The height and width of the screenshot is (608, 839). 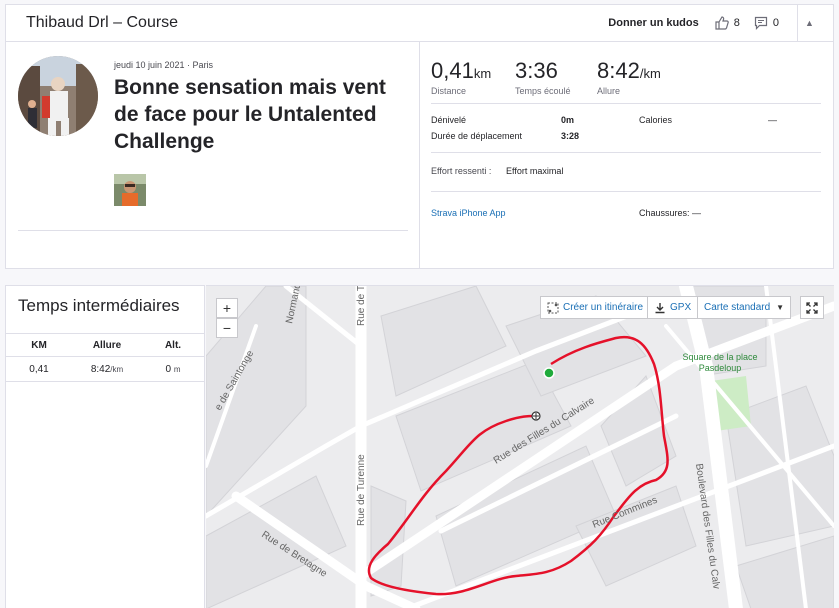 What do you see at coordinates (660, 307) in the screenshot?
I see `download-icon` at bounding box center [660, 307].